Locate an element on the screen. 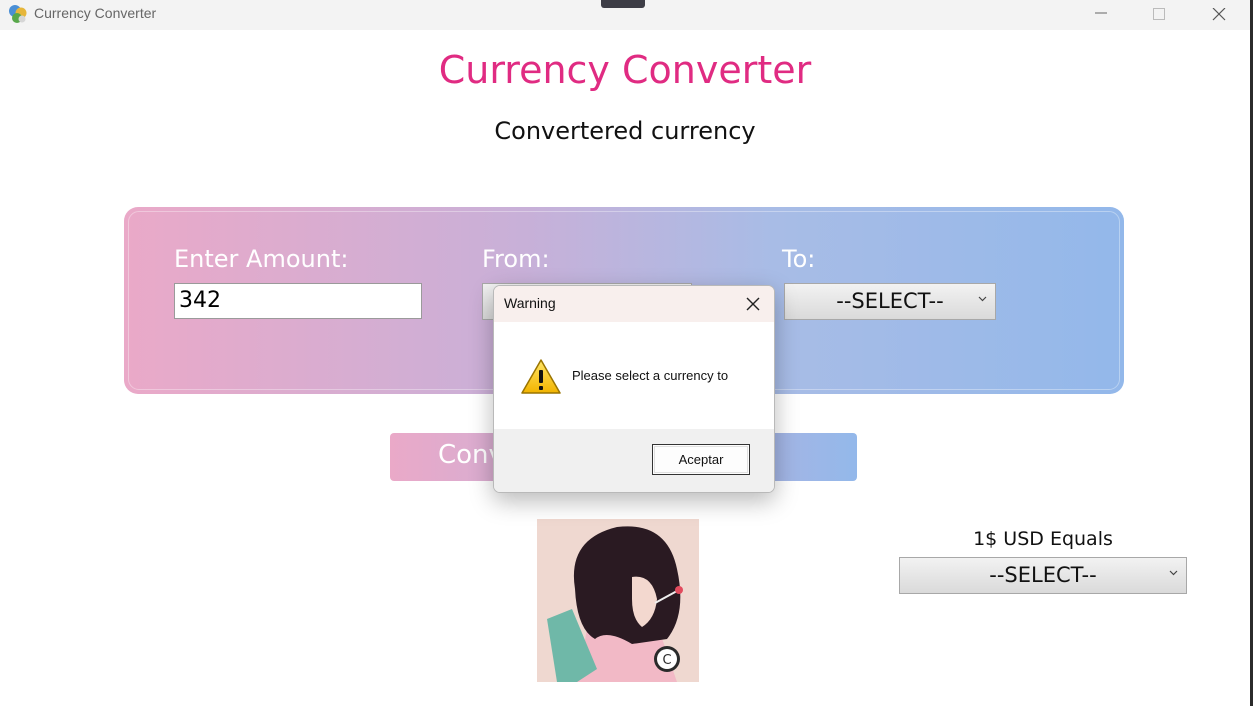 The image size is (1253, 706). dialog-footer: Aceptar is located at coordinates (634, 460).